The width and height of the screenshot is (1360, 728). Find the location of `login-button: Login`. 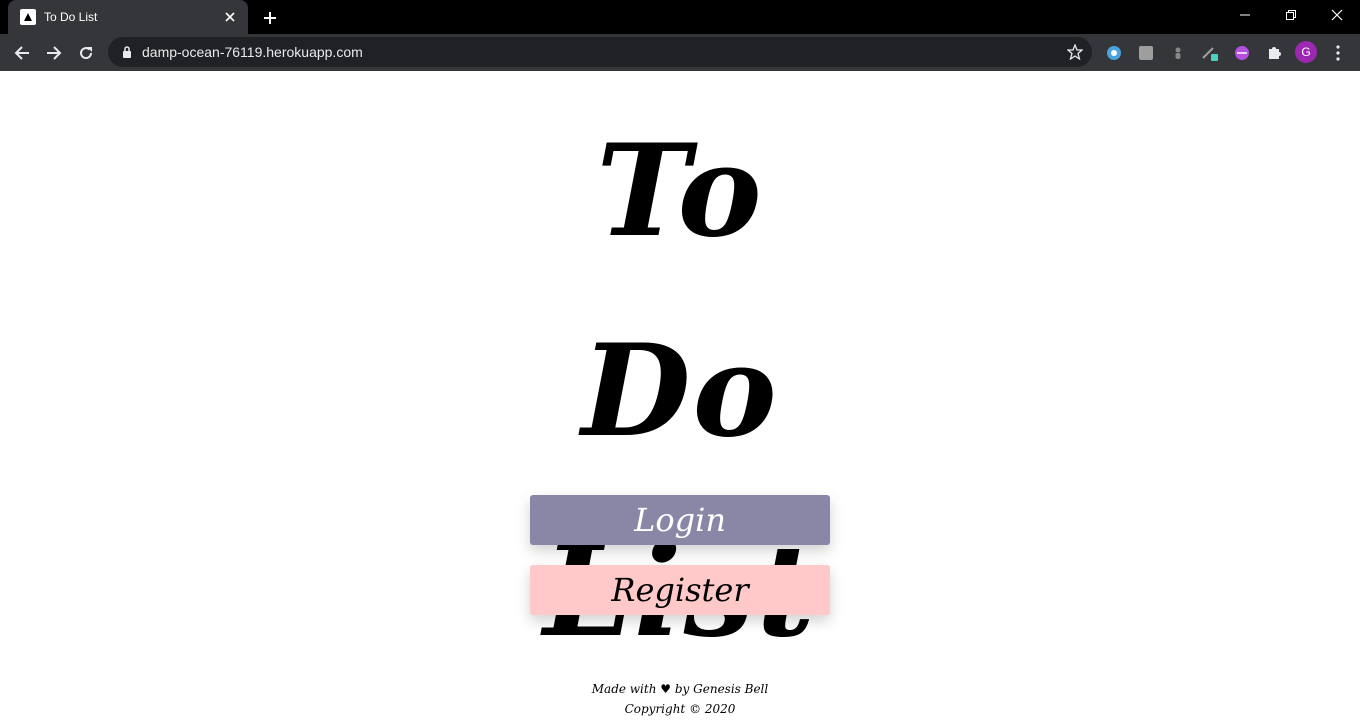

login-button: Login is located at coordinates (680, 520).